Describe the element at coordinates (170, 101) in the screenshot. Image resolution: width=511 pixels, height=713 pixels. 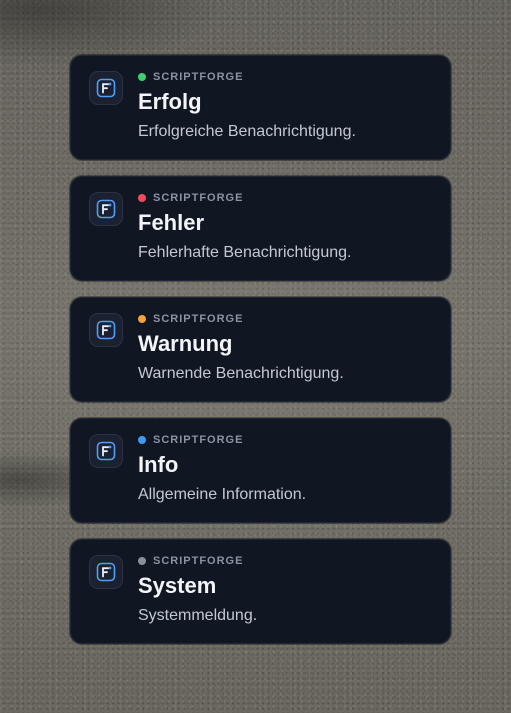
I see `notification-title: Erfolg` at that location.